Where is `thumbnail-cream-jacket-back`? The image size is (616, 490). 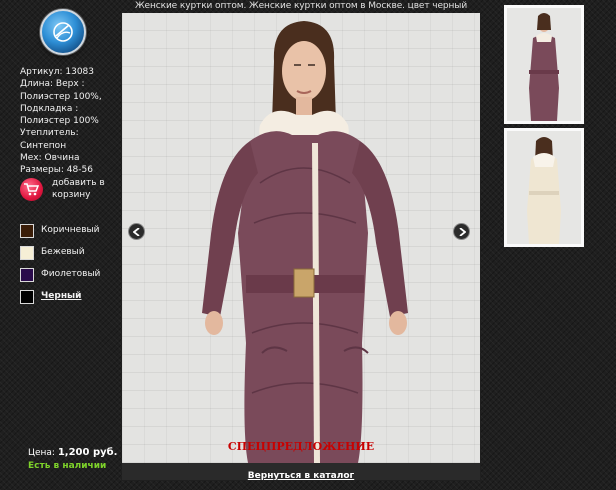
thumbnail-cream-jacket-back is located at coordinates (544, 187).